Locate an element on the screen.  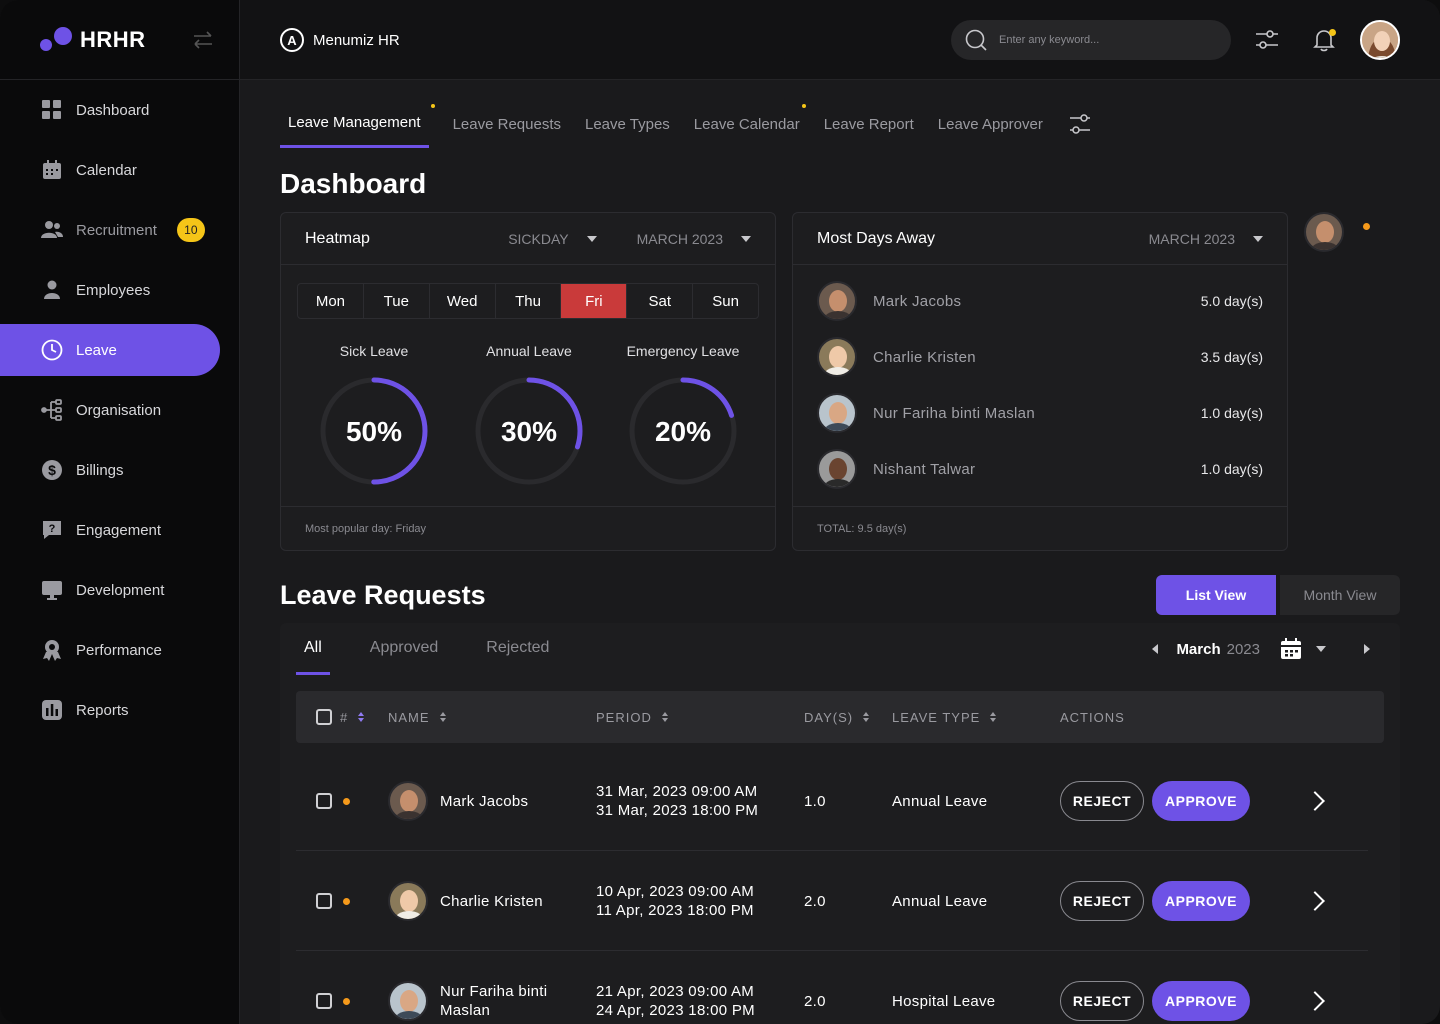
sidebar-item-engagement: ? Engagement is located at coordinates (119, 530).